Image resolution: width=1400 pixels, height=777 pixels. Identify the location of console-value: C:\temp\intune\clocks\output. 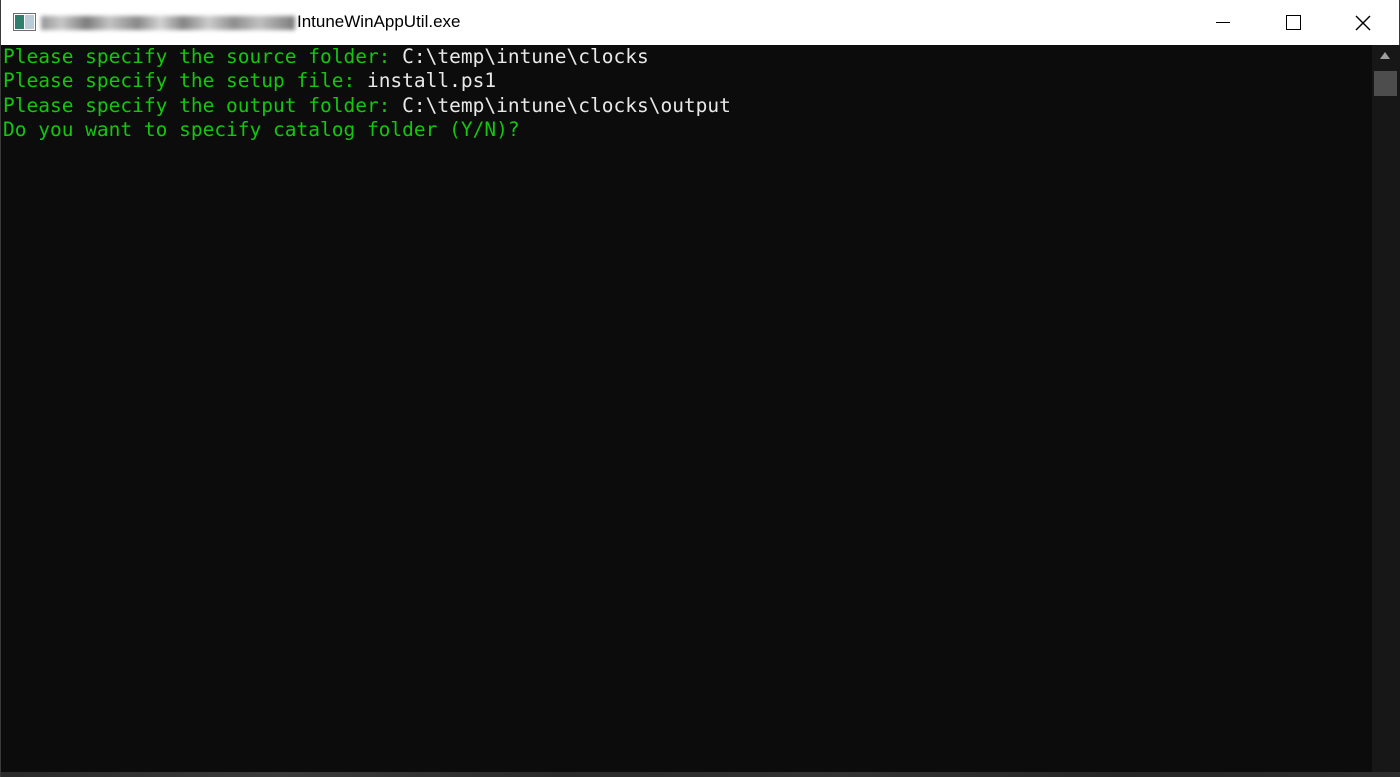
(566, 105).